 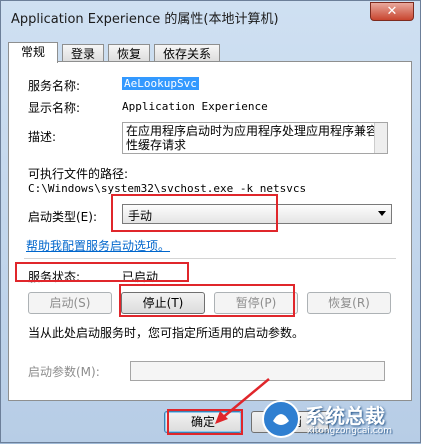 I want to click on tab-general: 常规, so click(x=33, y=52).